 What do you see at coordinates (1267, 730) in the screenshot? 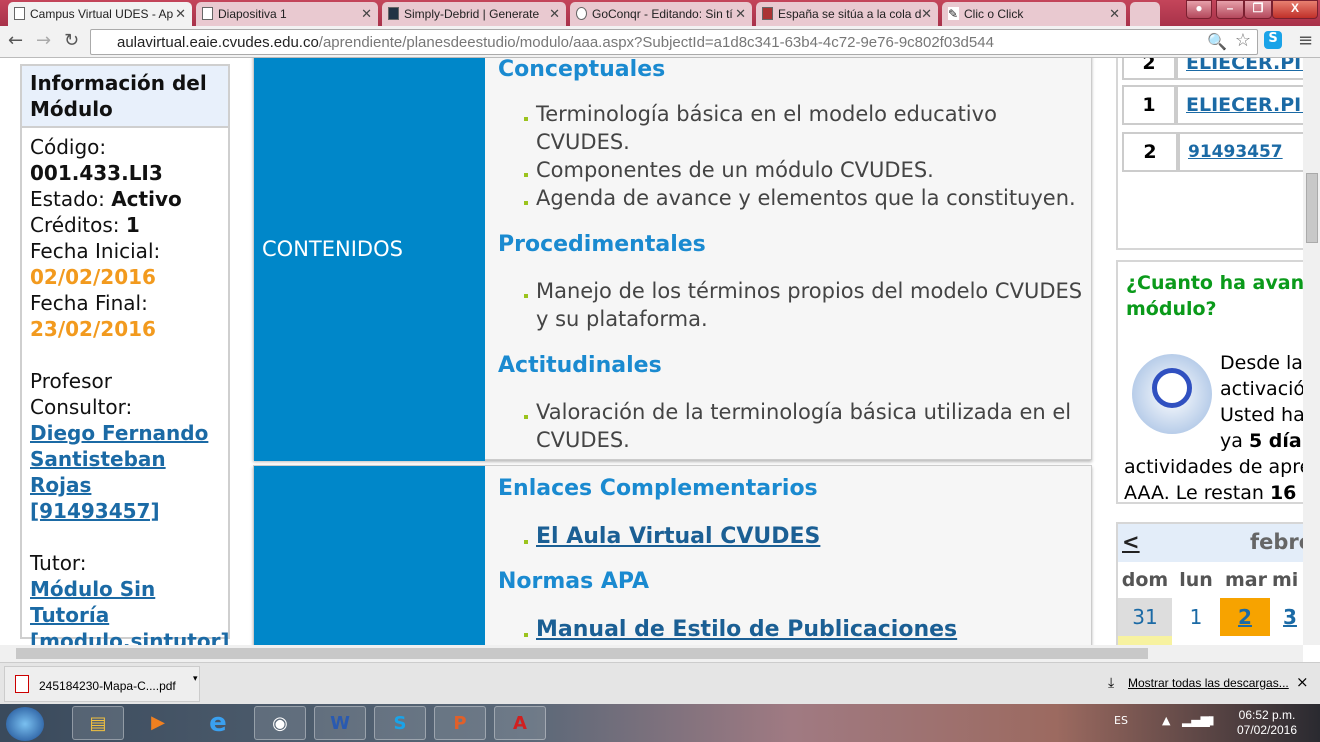
I see `clock-date: 07/02/2016` at bounding box center [1267, 730].